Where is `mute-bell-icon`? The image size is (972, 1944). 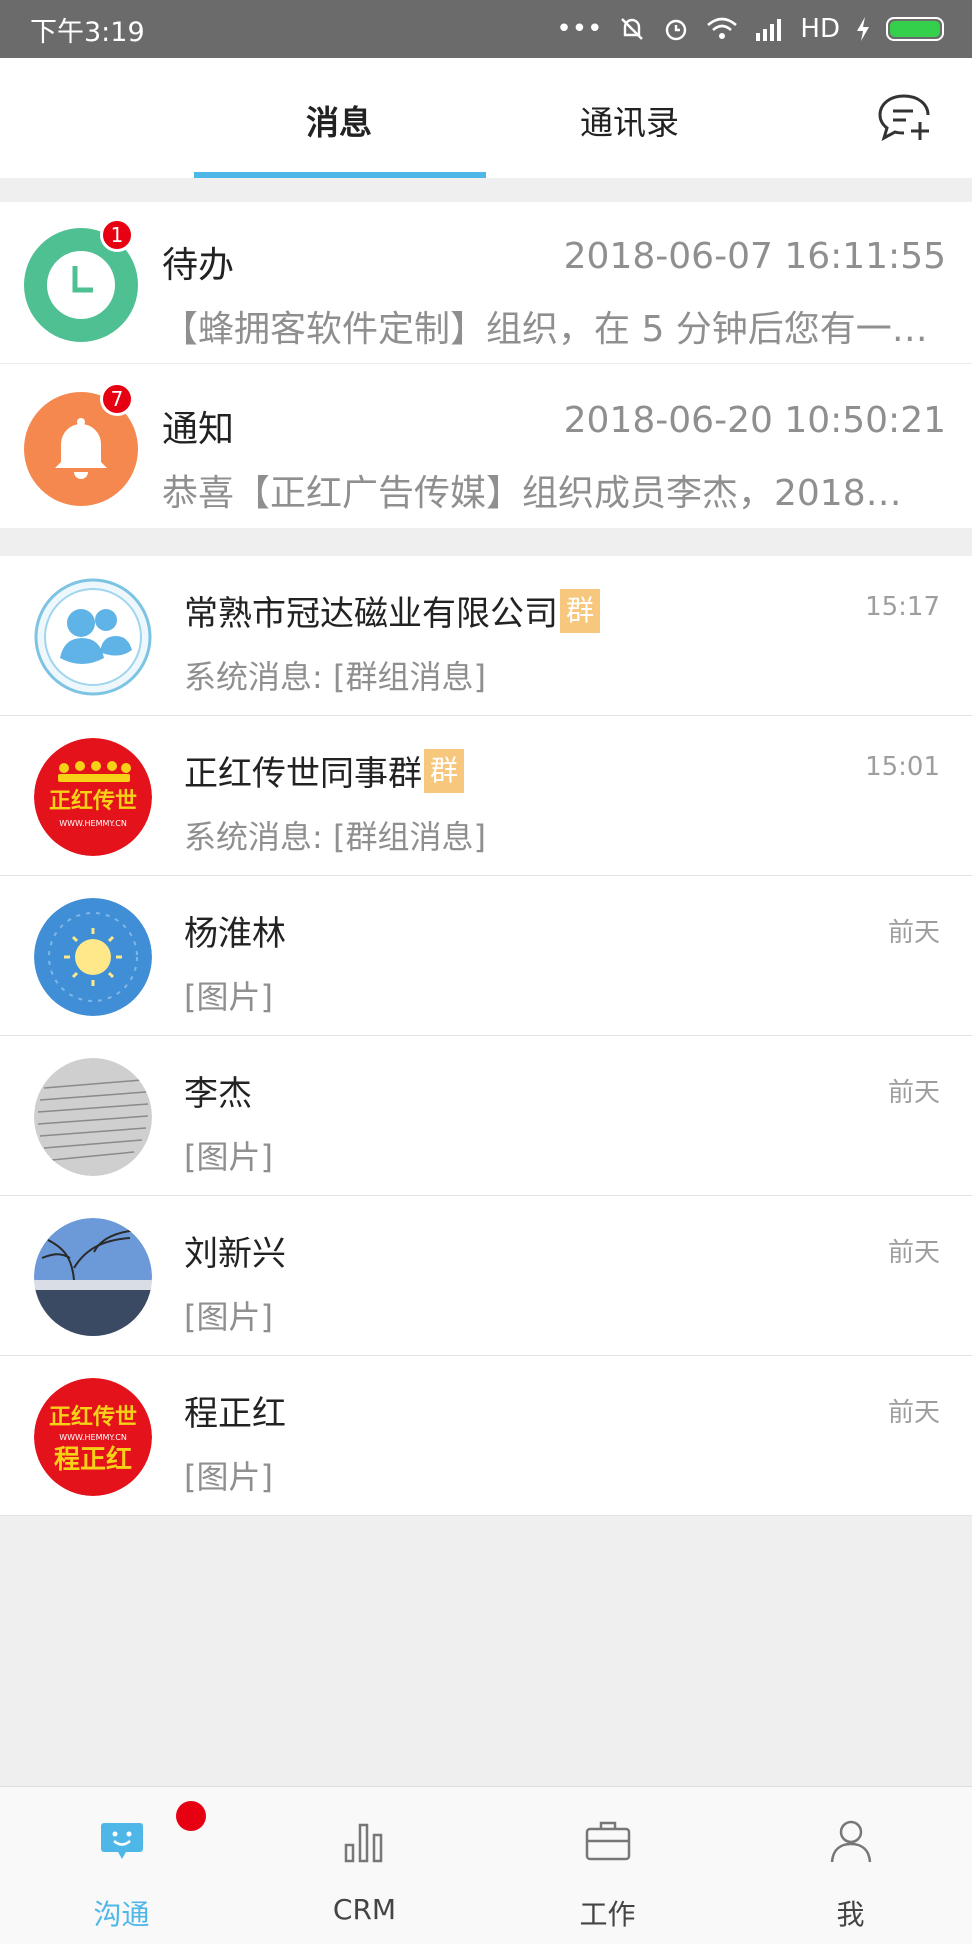 mute-bell-icon is located at coordinates (632, 29).